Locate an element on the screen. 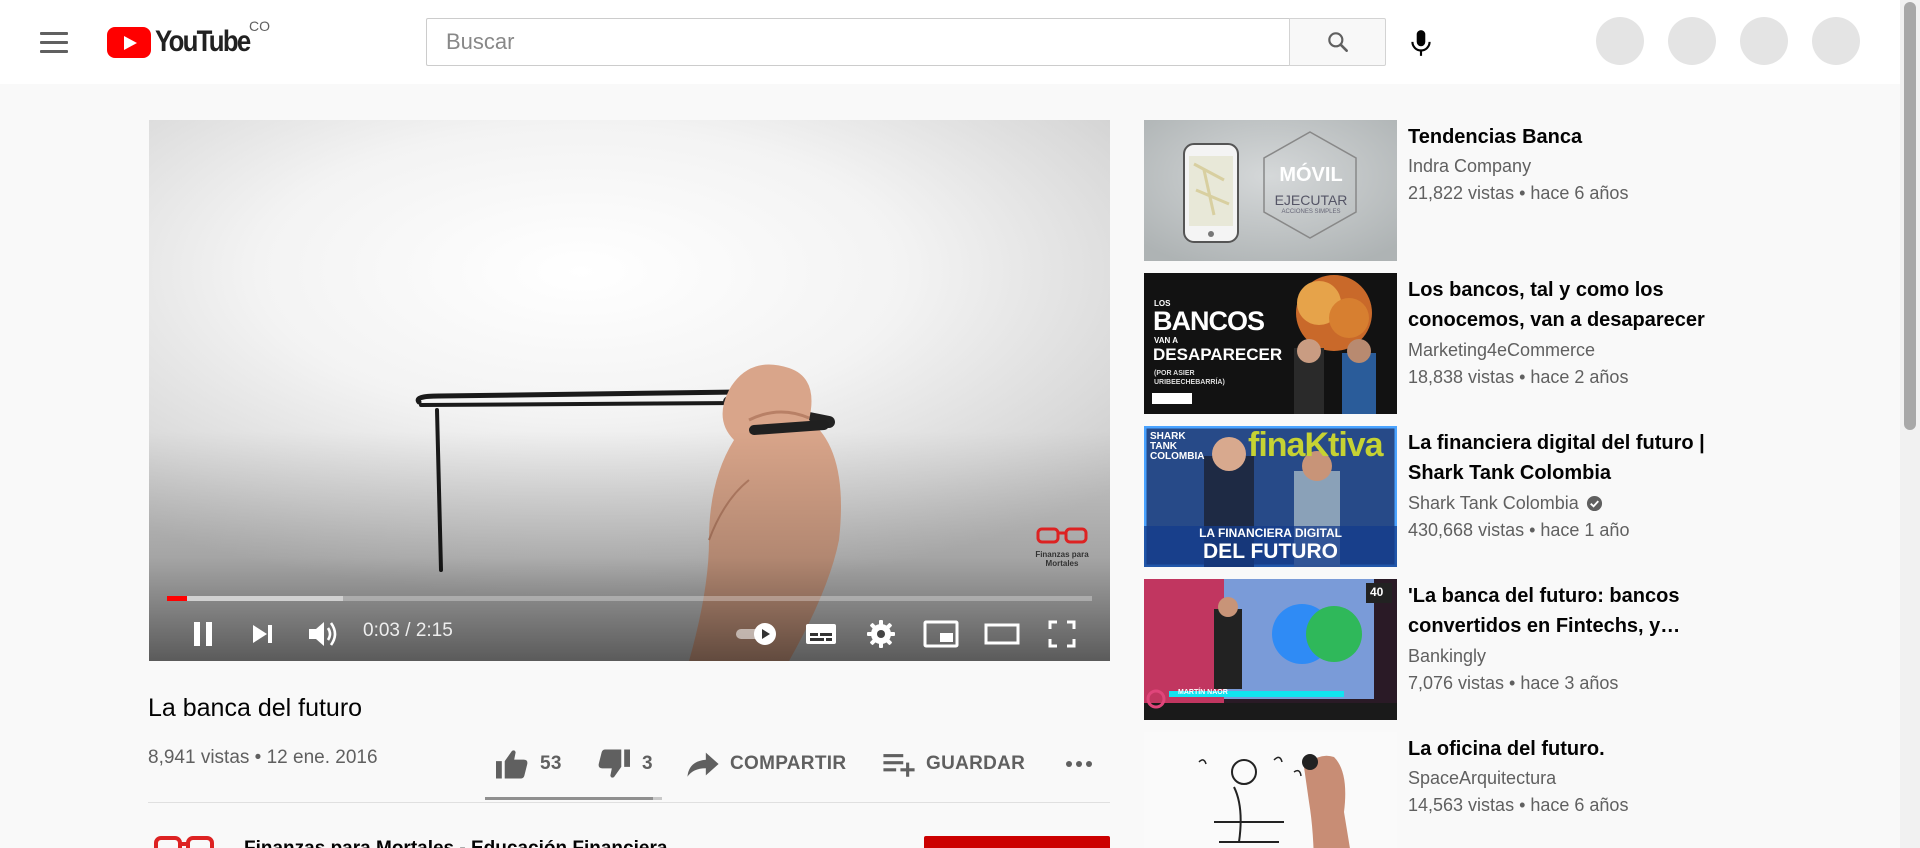 Image resolution: width=1920 pixels, height=848 pixels. save-button: GUARDAR is located at coordinates (953, 764).